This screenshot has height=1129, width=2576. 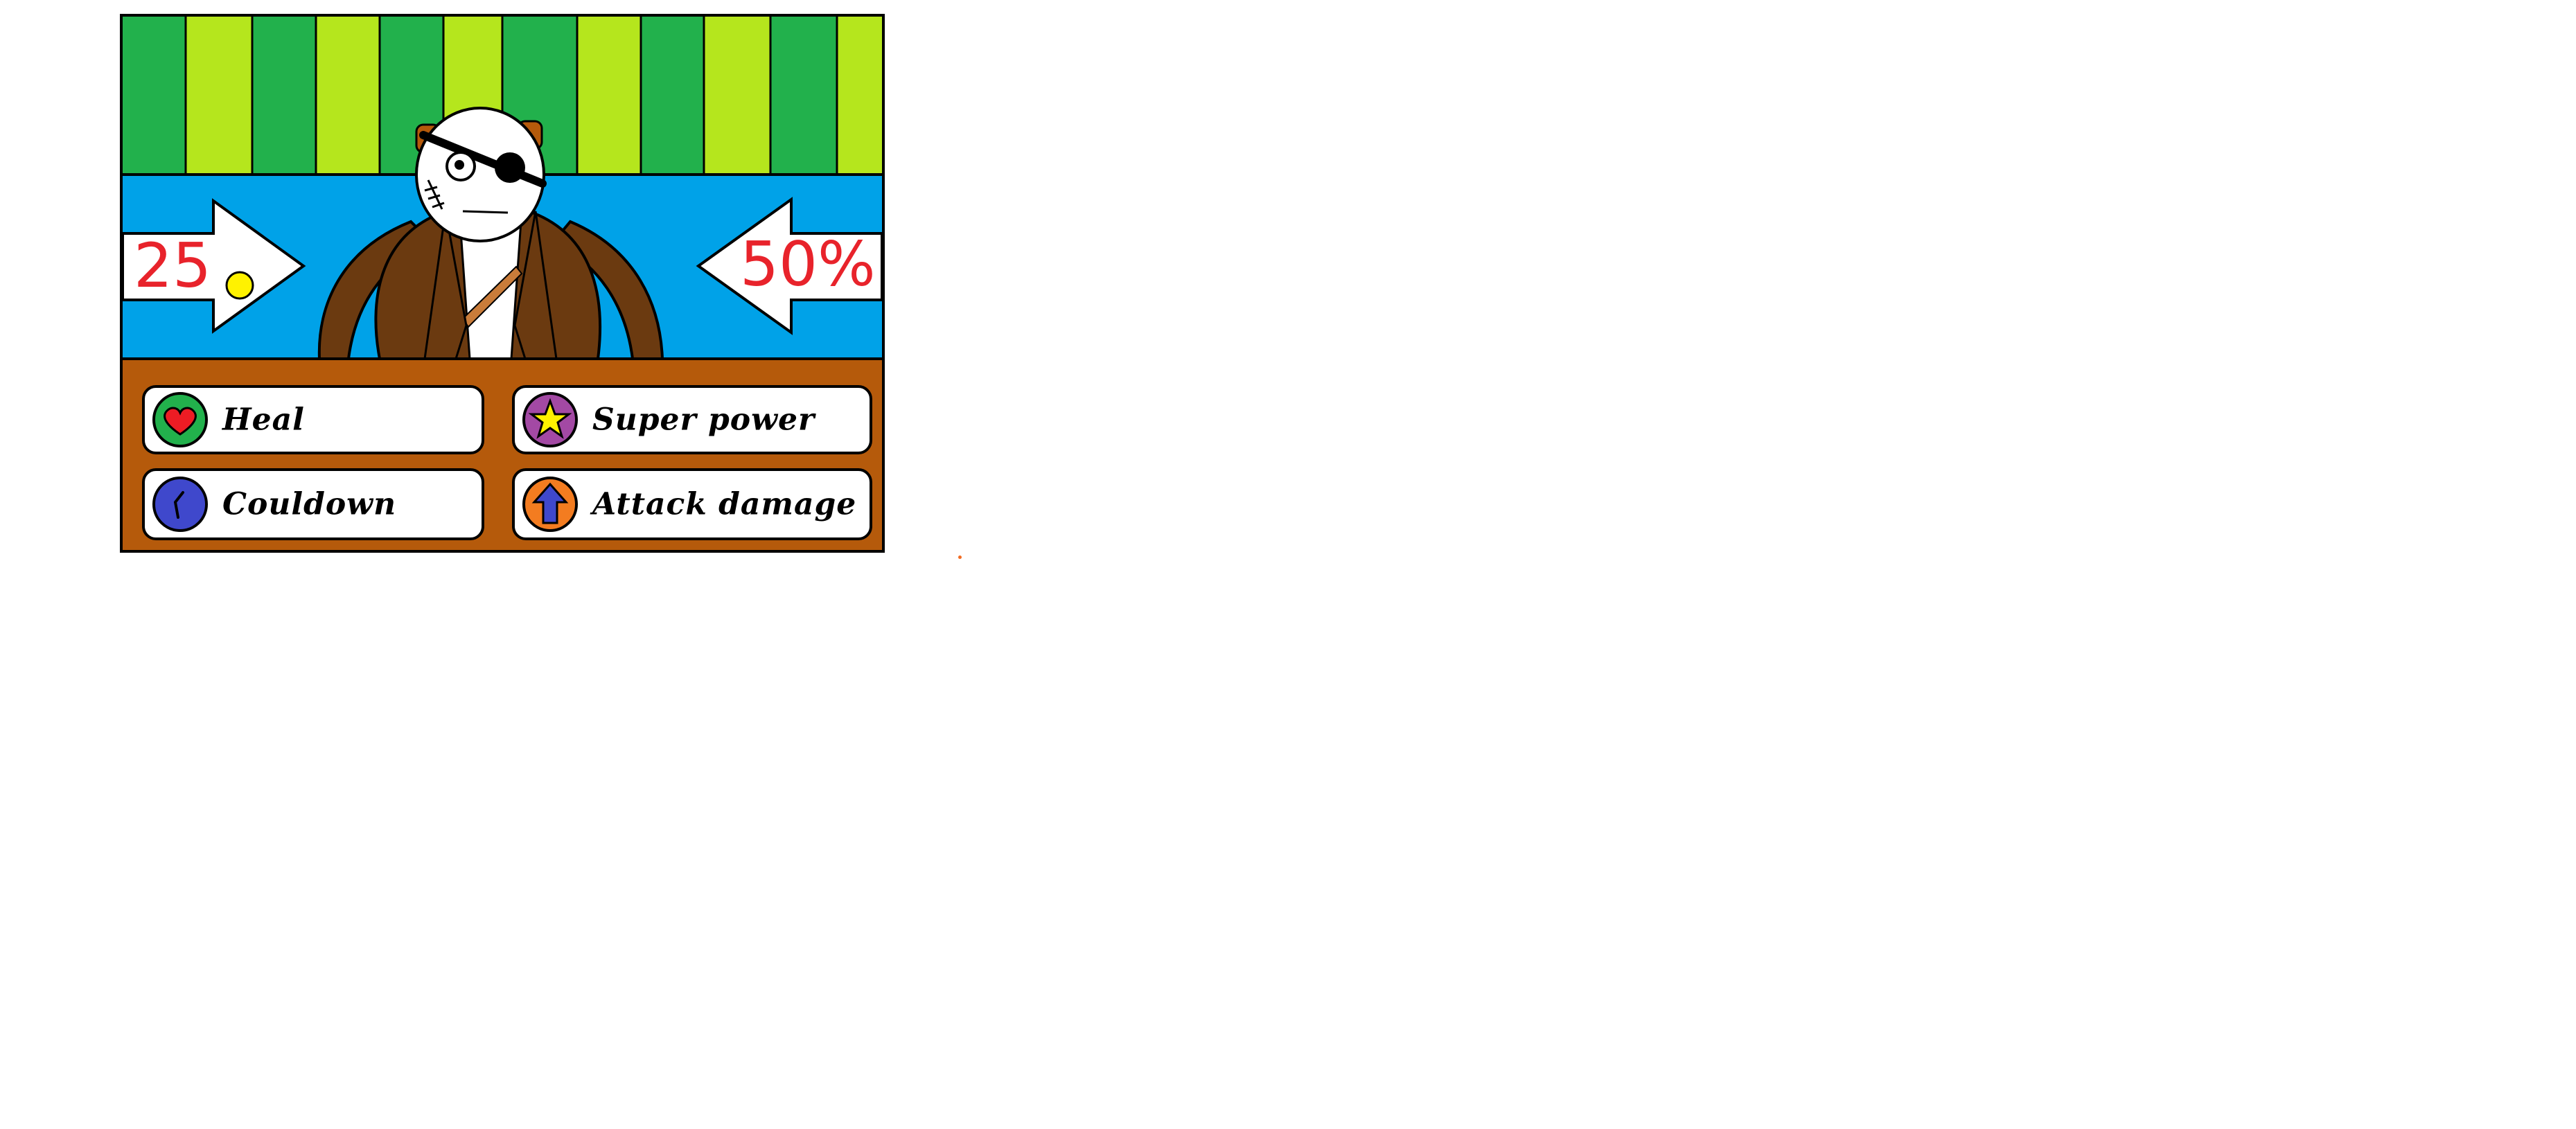 What do you see at coordinates (550, 419) in the screenshot?
I see `star-icon` at bounding box center [550, 419].